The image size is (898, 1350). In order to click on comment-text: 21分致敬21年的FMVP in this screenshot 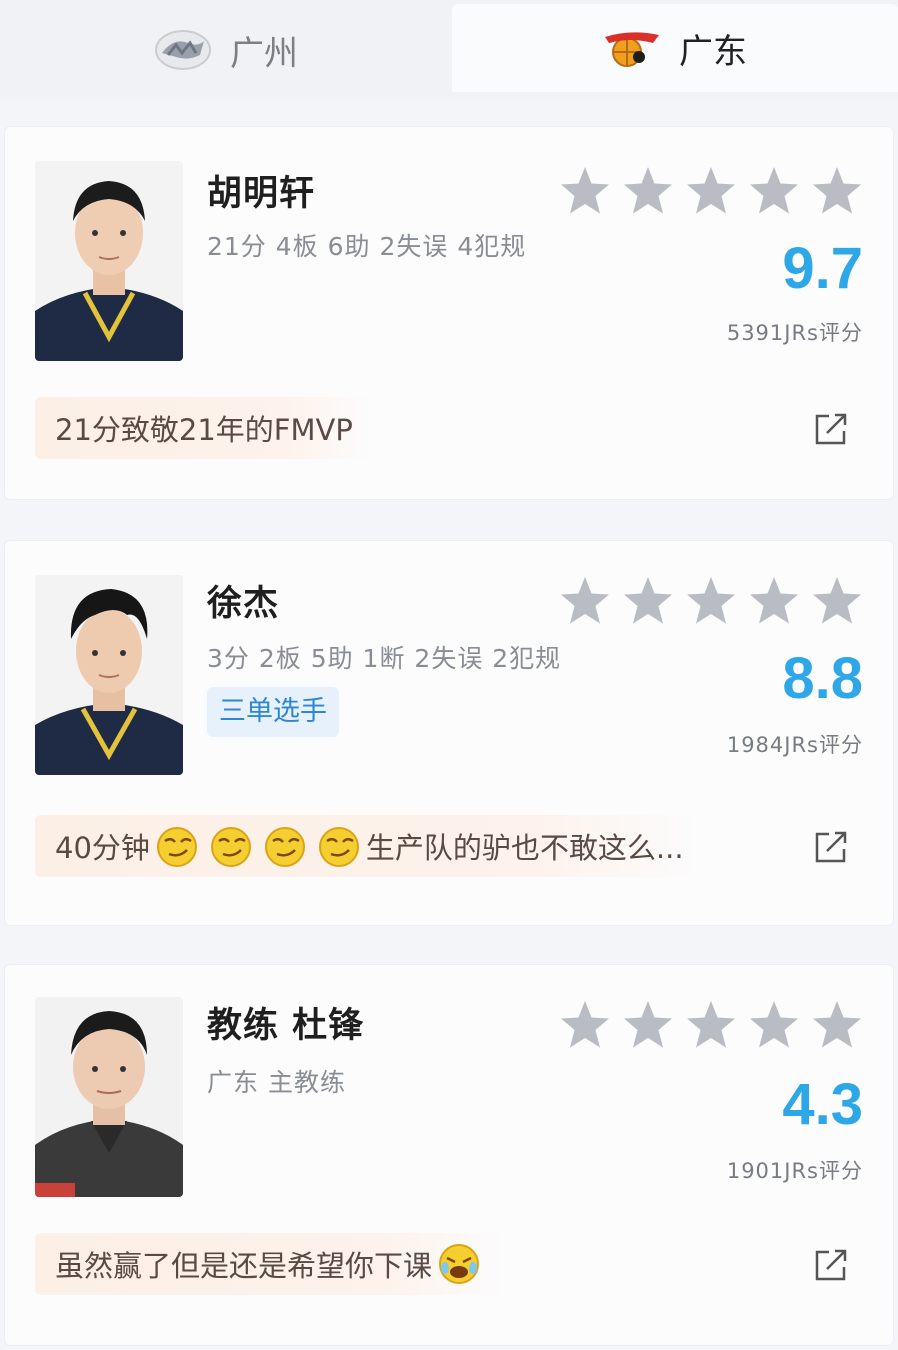, I will do `click(204, 430)`.